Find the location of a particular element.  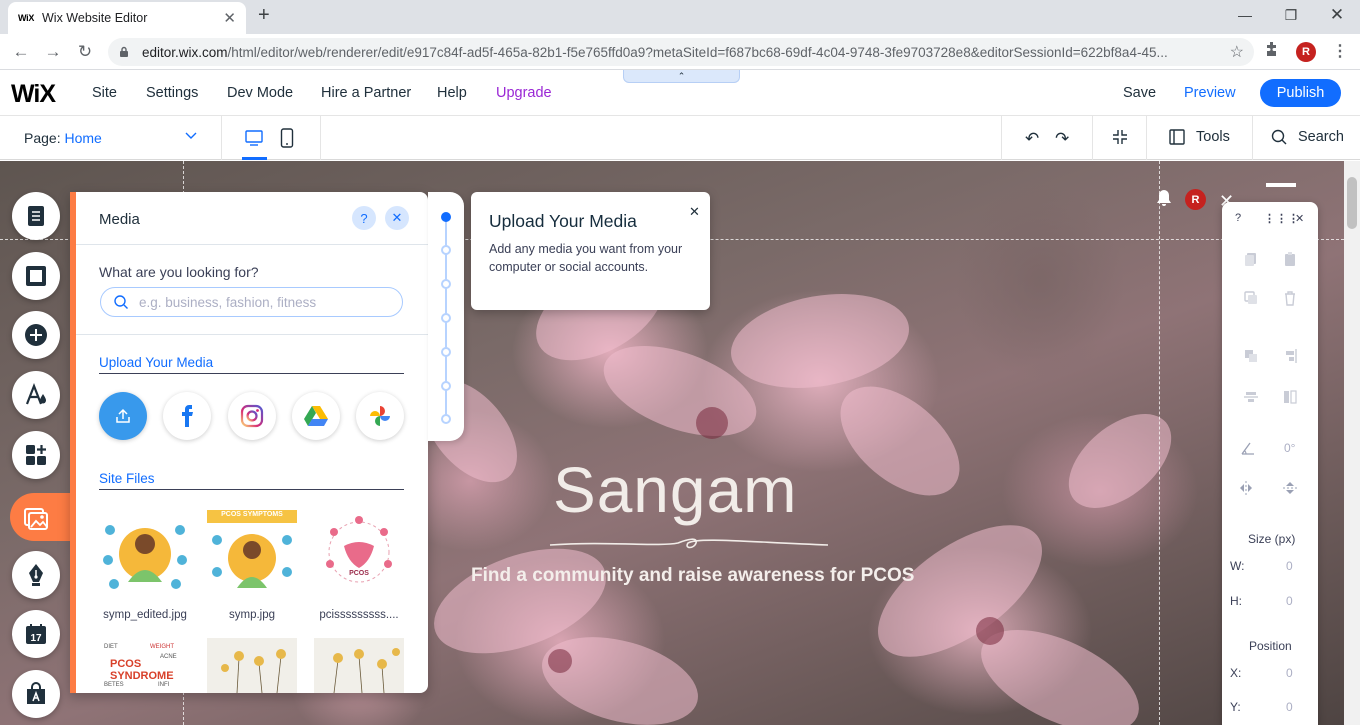

reload-icon: ↻ is located at coordinates (85, 52).